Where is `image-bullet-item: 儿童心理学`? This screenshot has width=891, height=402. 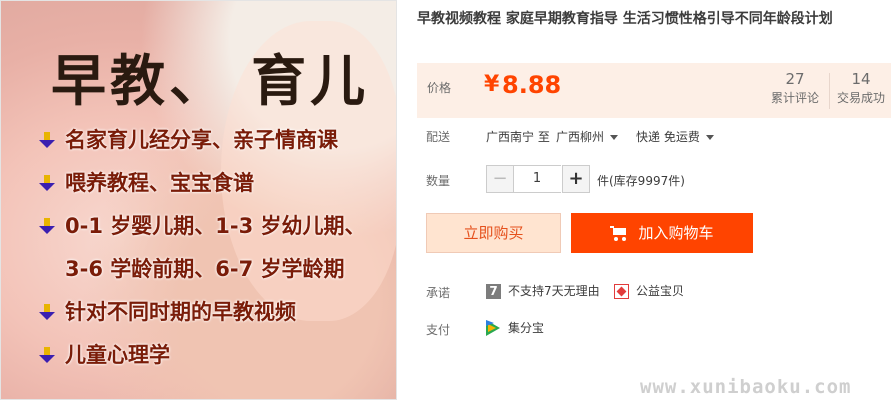
image-bullet-item: 儿童心理学 is located at coordinates (202, 355).